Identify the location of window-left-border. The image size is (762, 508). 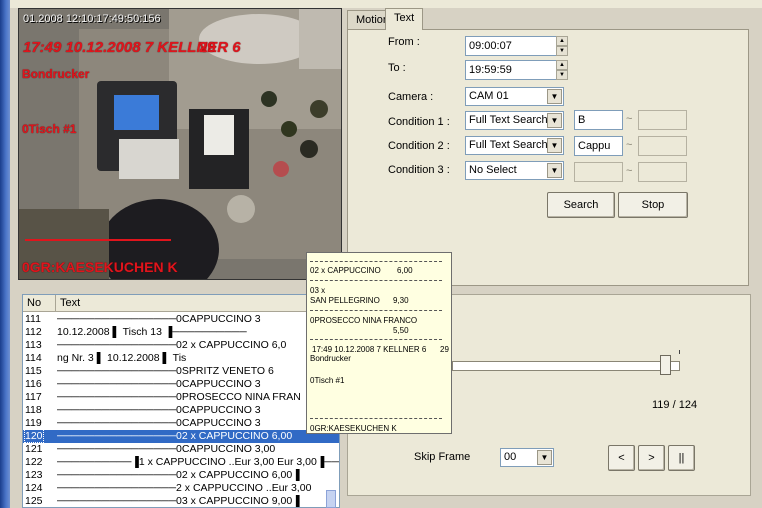
(5, 254).